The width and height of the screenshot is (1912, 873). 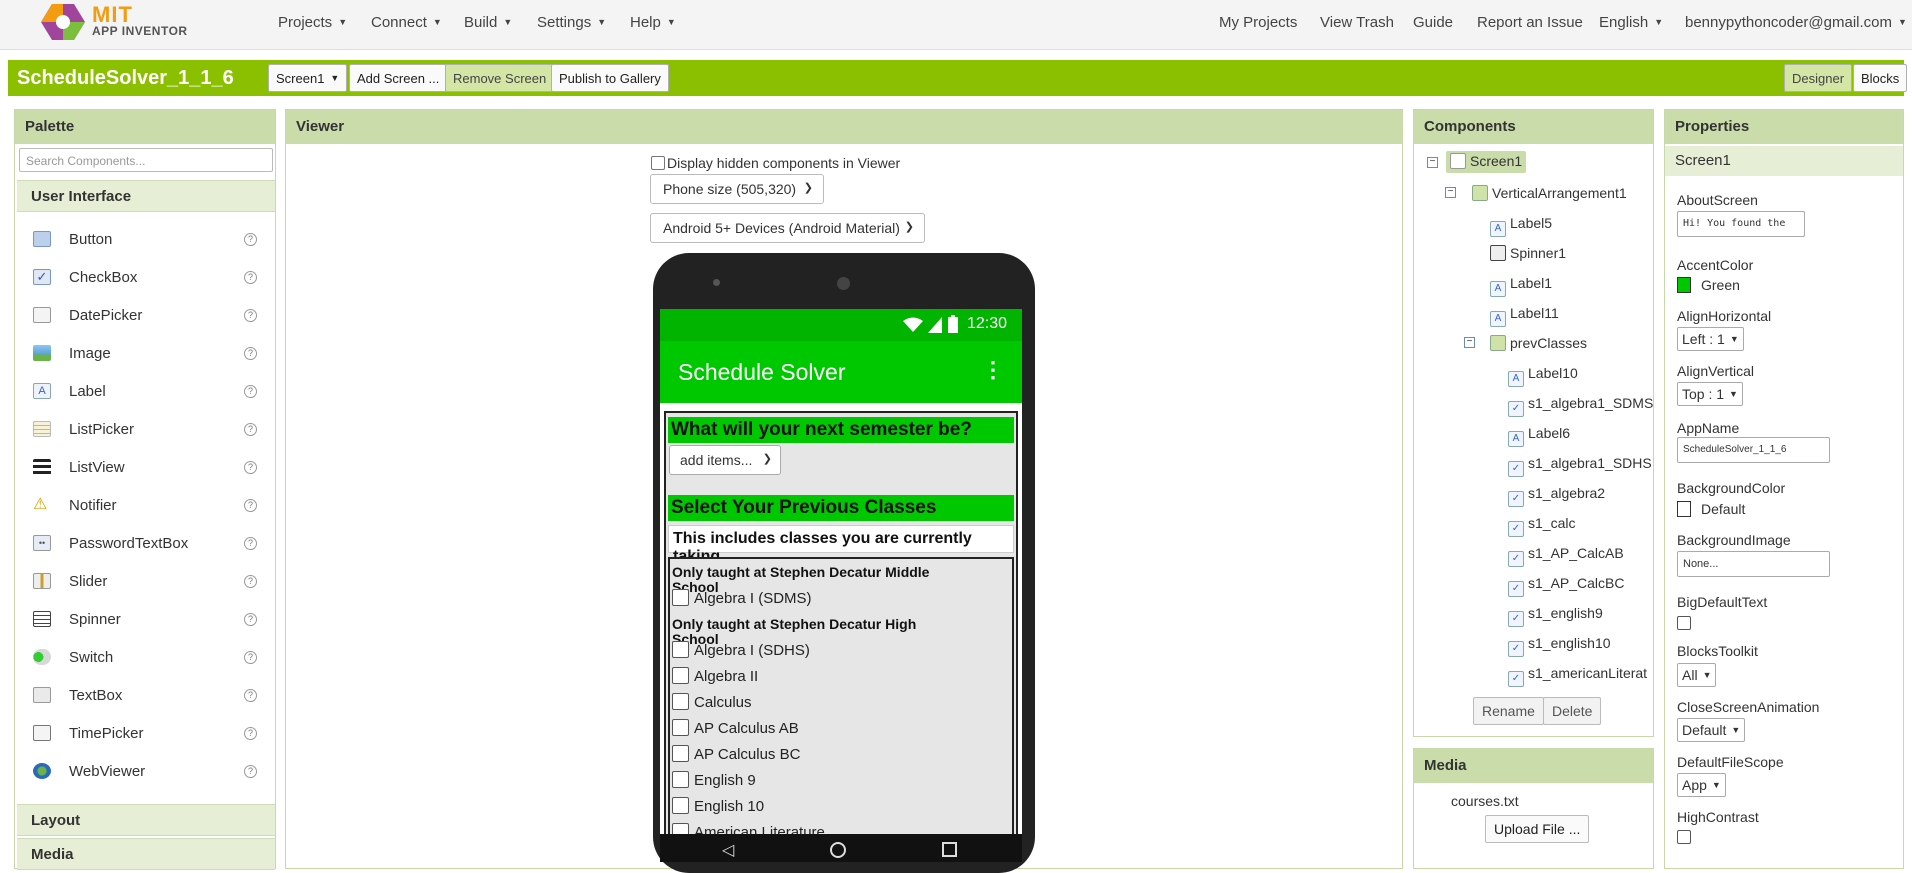 I want to click on prop-aboutscreen-input: Hi! You found the, so click(x=1741, y=224).